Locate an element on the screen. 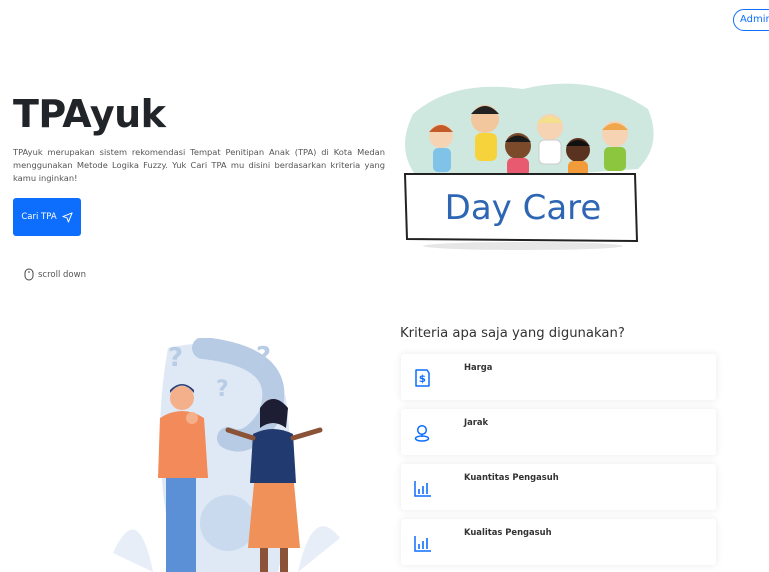 Image resolution: width=769 pixels, height=572 pixels. send-icon is located at coordinates (67, 217).